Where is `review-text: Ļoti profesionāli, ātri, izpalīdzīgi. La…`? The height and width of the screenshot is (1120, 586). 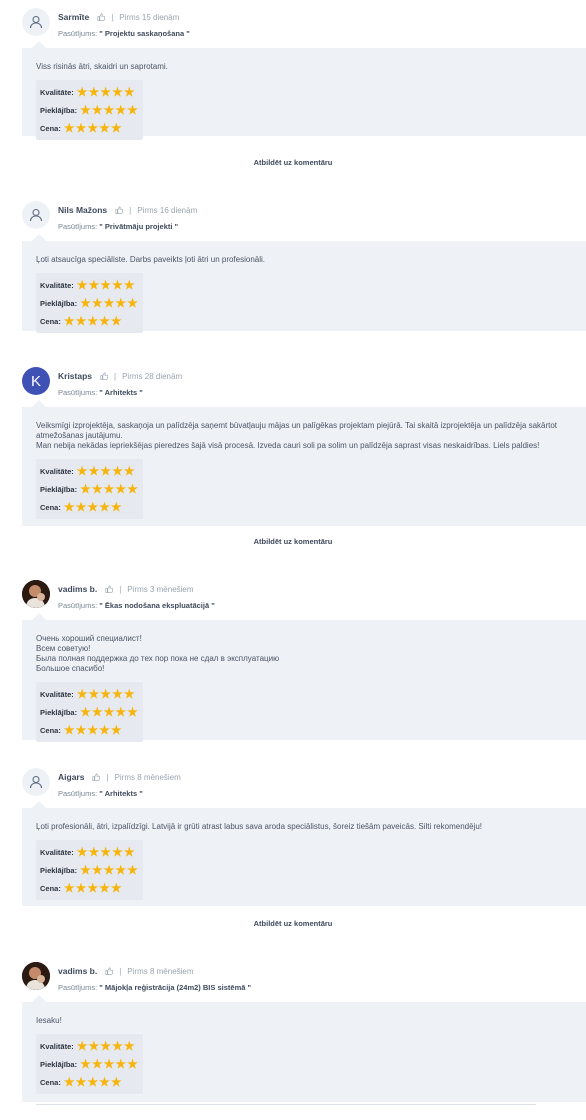
review-text: Ļoti profesionāli, ātri, izpalīdzīgi. La… is located at coordinates (259, 826).